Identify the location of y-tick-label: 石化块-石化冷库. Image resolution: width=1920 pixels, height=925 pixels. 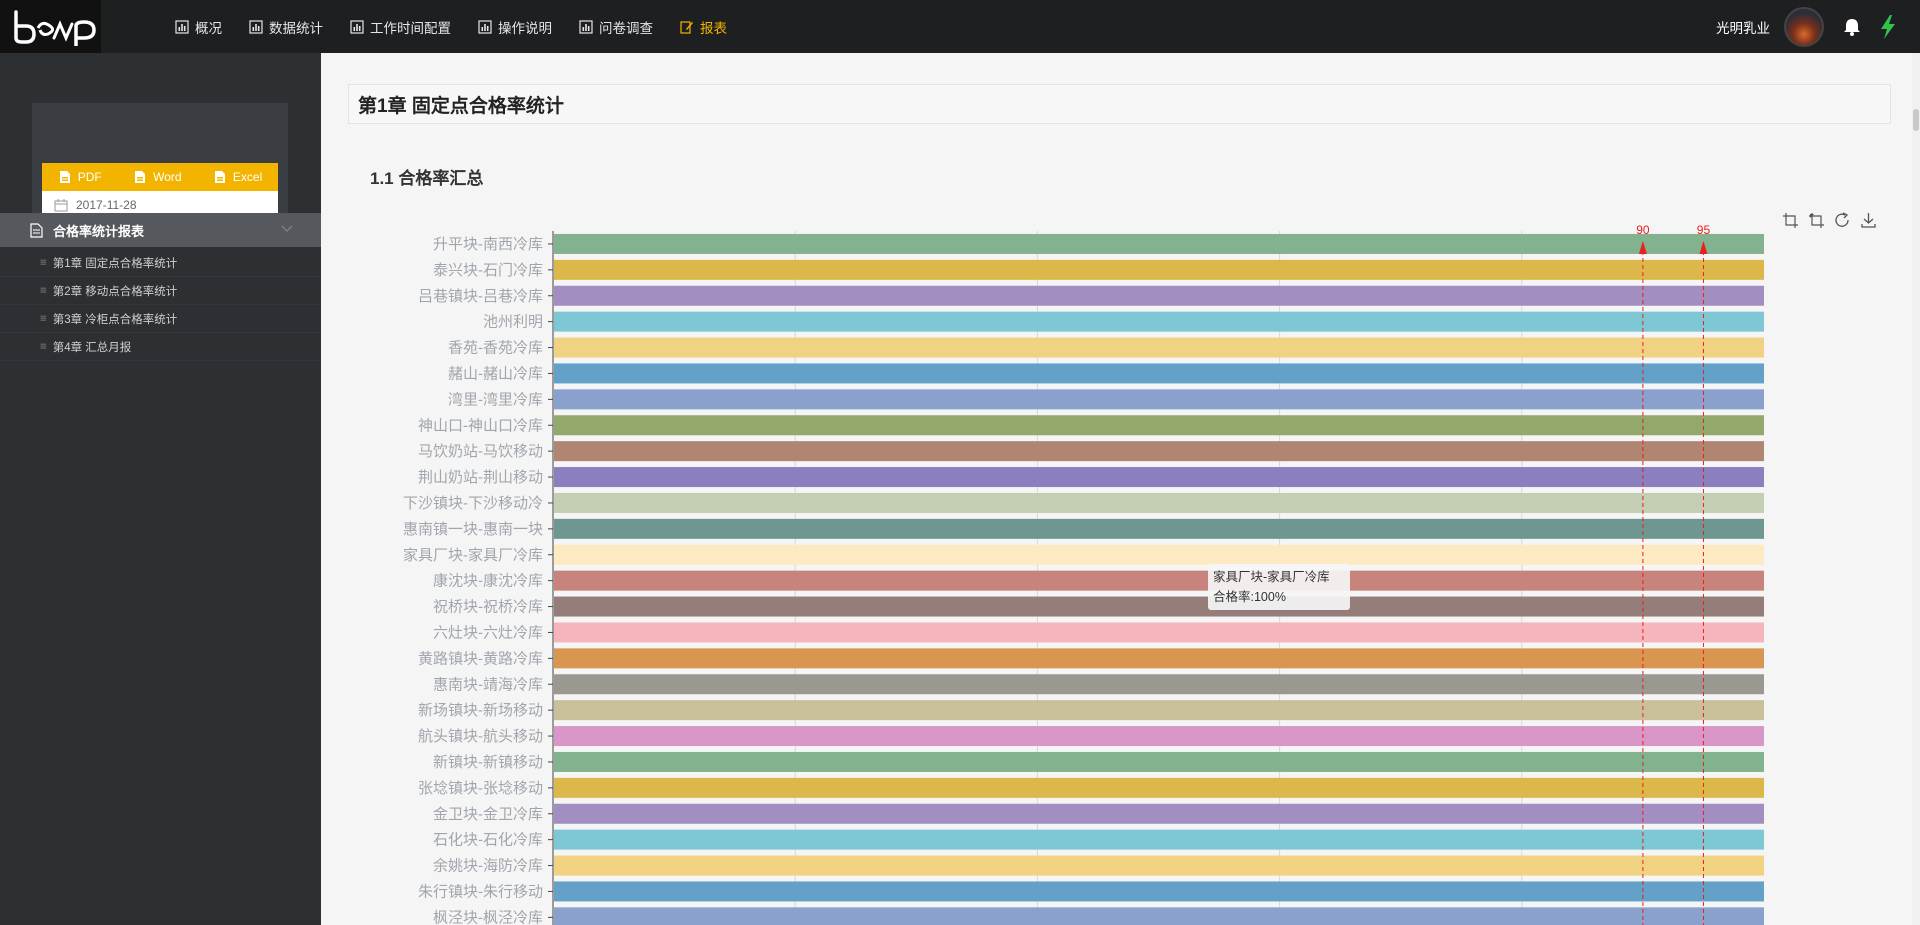
(488, 840).